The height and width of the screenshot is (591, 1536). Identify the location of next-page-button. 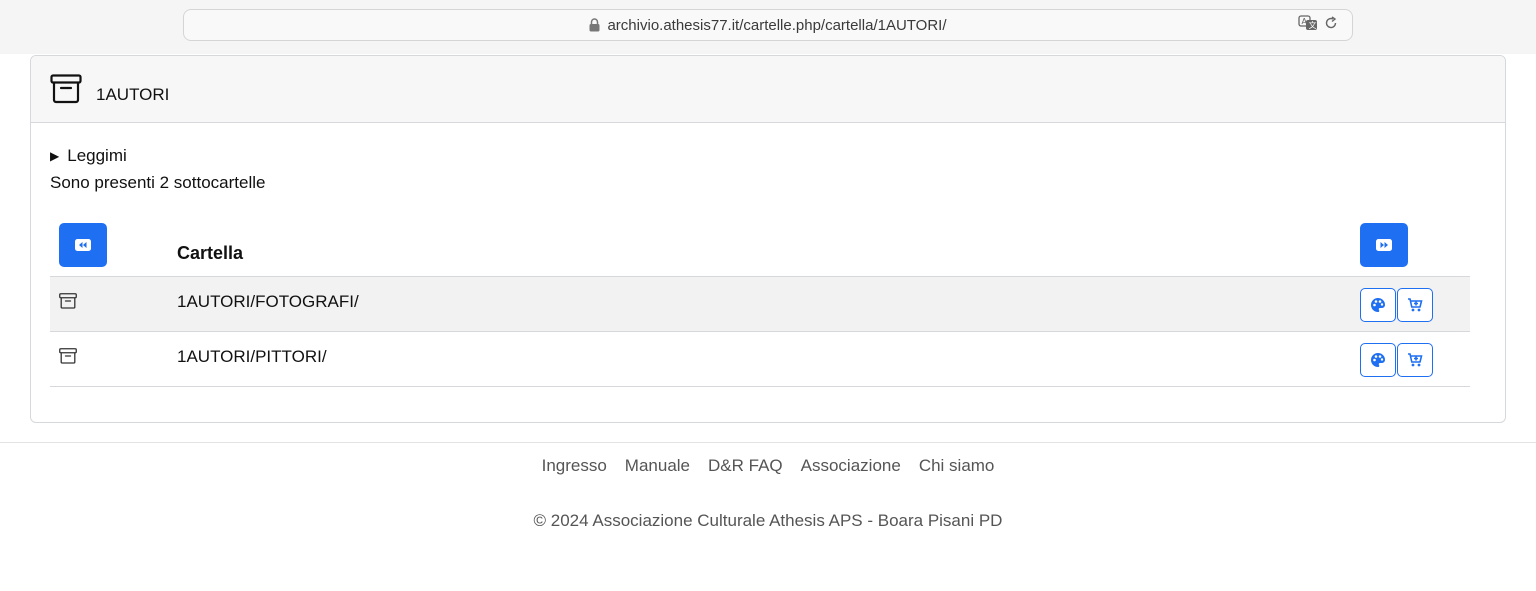
(1384, 245).